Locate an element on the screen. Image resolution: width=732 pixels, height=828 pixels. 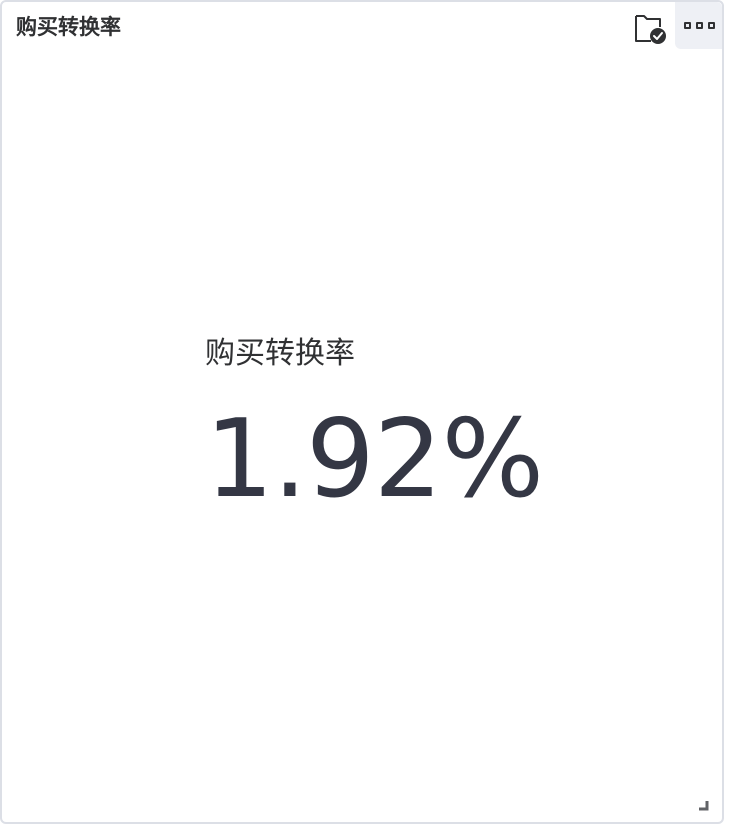
card-header: 购买转换率 is located at coordinates (362, 26).